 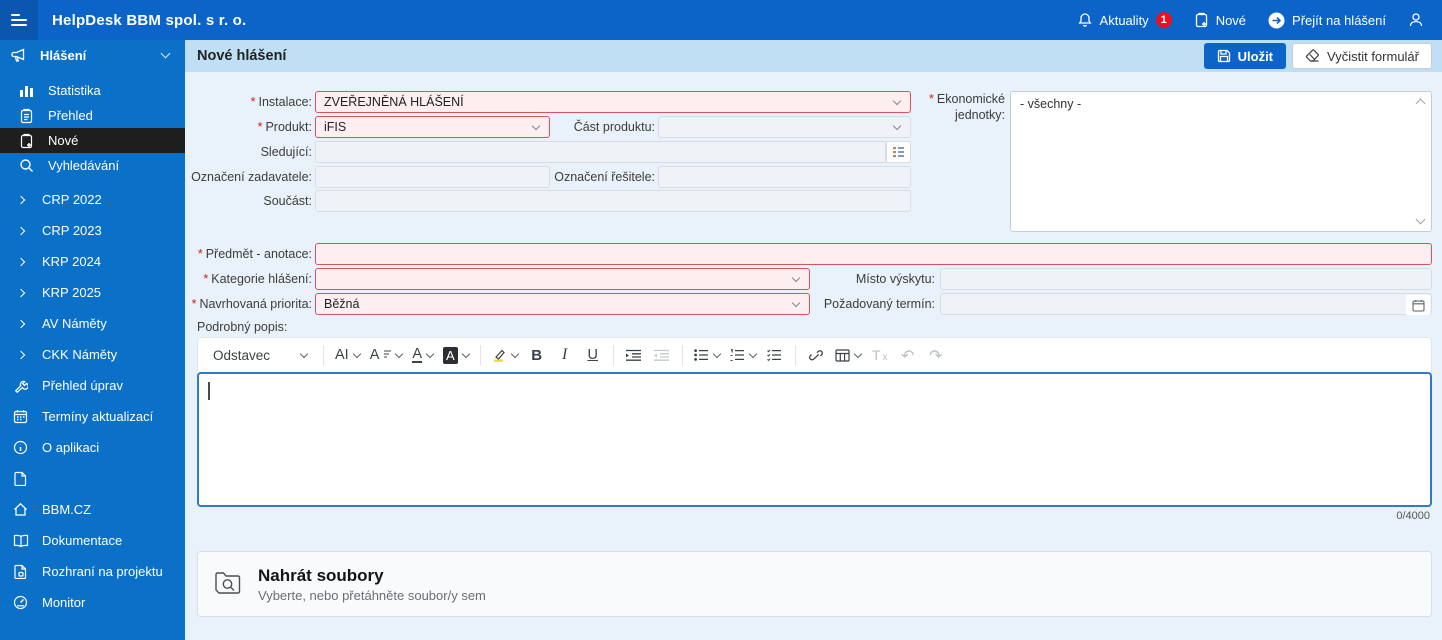 I want to click on navrhovana-priorita-select: Běžná, so click(x=562, y=304).